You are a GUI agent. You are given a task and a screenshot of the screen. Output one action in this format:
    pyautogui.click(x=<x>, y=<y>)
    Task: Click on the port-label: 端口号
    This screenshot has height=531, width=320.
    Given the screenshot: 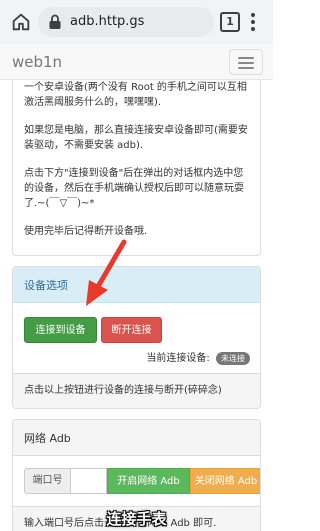 What is the action you would take?
    pyautogui.click(x=47, y=481)
    